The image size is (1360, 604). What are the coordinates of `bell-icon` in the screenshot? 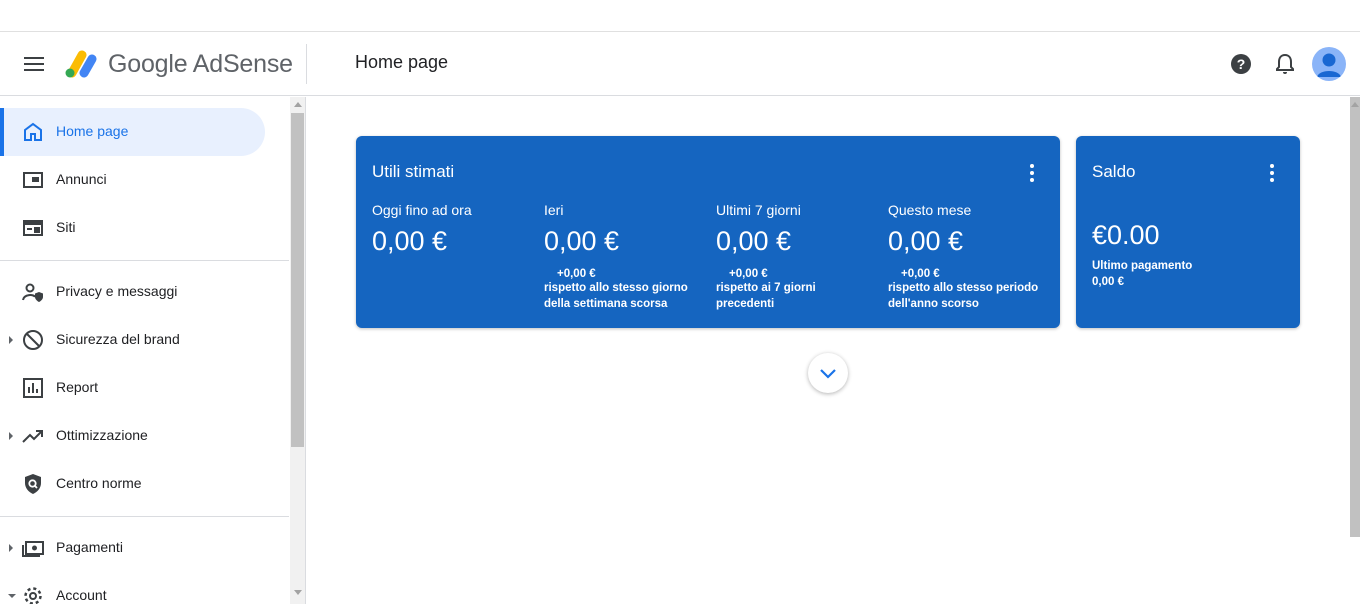 It's located at (1285, 63).